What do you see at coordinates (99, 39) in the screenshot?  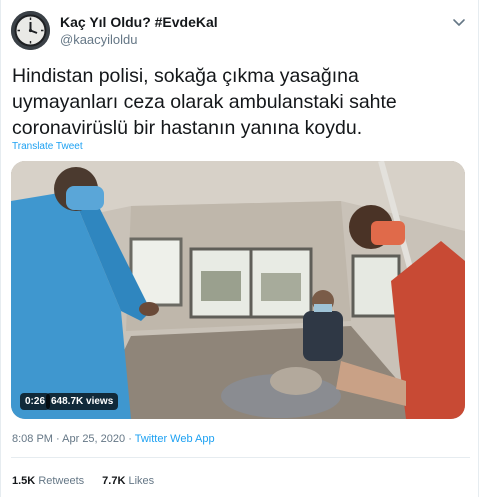 I see `author-handle: @kaacyiloldu` at bounding box center [99, 39].